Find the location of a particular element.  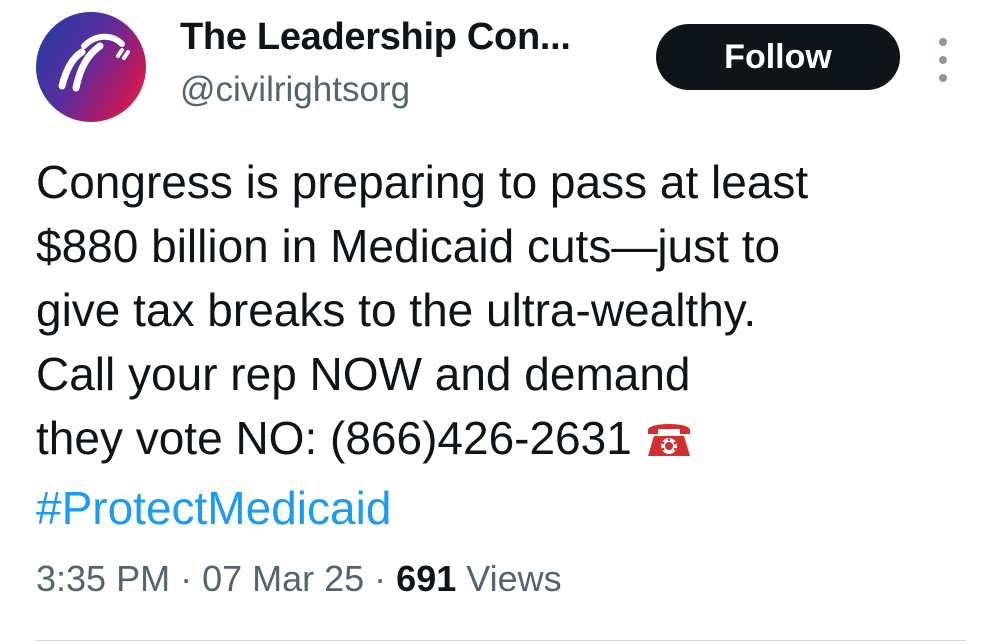

user-handle: @civilrightsorg is located at coordinates (295, 90).